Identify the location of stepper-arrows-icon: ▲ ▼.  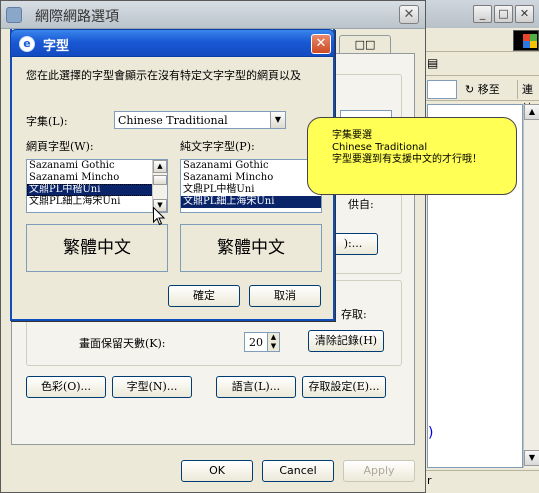
(273, 342).